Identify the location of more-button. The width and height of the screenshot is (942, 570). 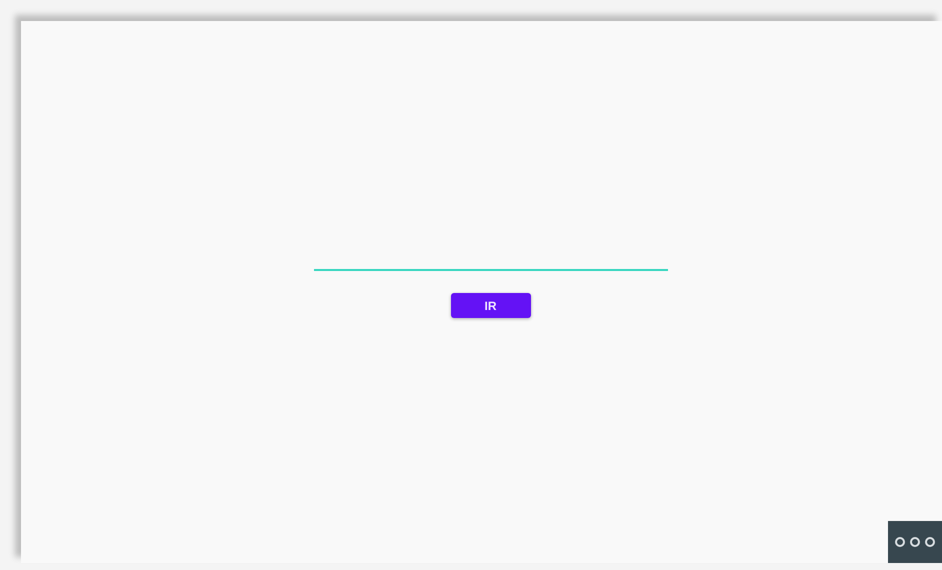
(915, 542).